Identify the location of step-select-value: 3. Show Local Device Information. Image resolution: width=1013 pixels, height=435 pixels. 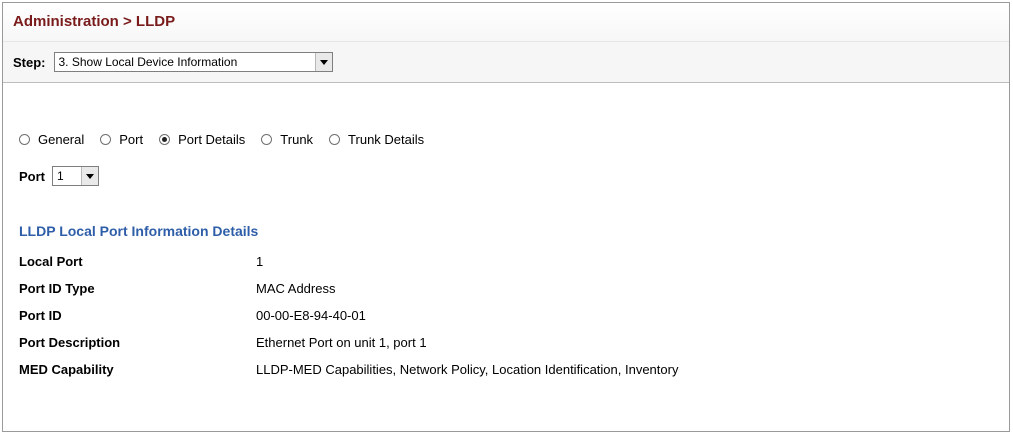
(148, 62).